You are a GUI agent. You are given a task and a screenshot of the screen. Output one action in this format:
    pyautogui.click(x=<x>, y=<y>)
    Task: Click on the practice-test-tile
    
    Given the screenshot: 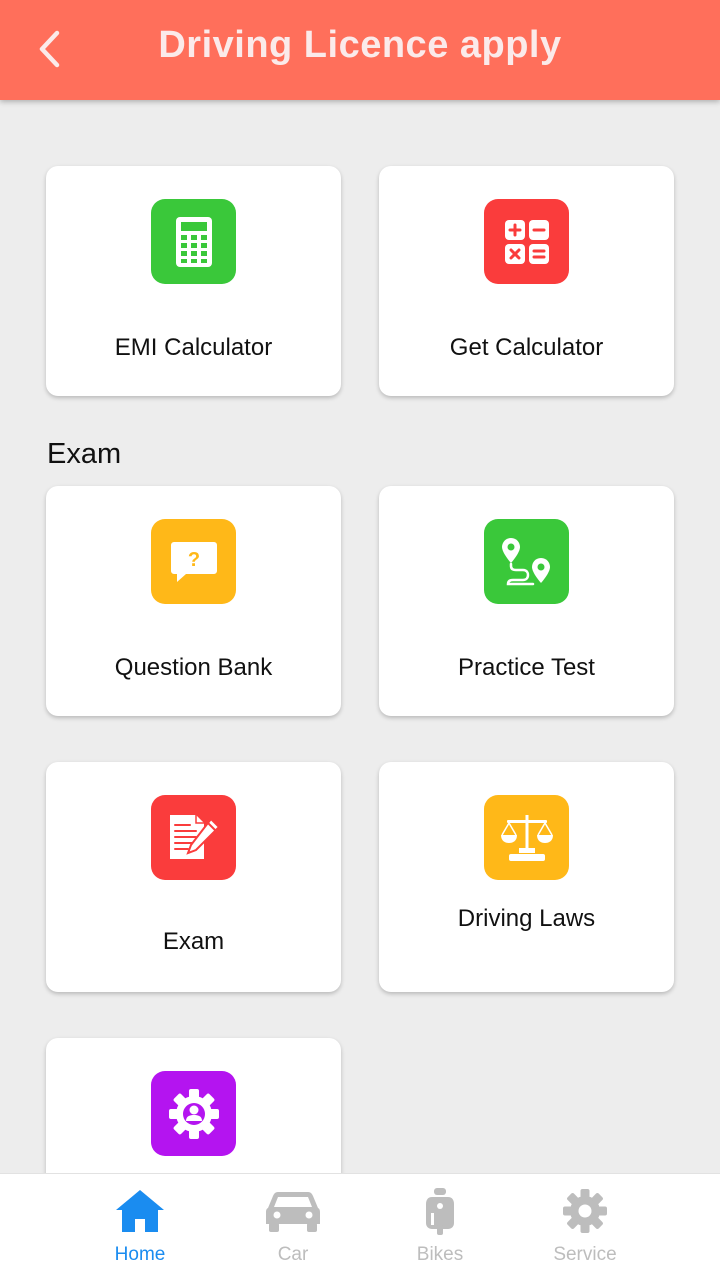 What is the action you would take?
    pyautogui.click(x=526, y=561)
    